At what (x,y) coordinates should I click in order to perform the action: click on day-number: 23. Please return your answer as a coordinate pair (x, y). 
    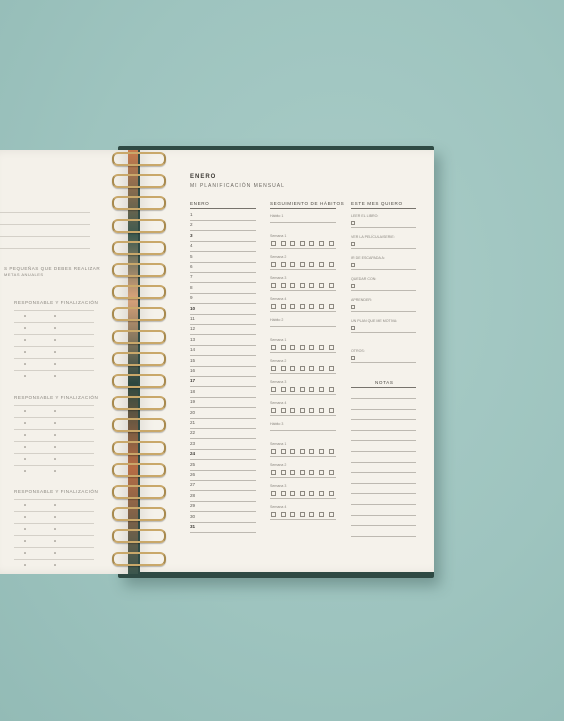
    Looking at the image, I should click on (193, 443).